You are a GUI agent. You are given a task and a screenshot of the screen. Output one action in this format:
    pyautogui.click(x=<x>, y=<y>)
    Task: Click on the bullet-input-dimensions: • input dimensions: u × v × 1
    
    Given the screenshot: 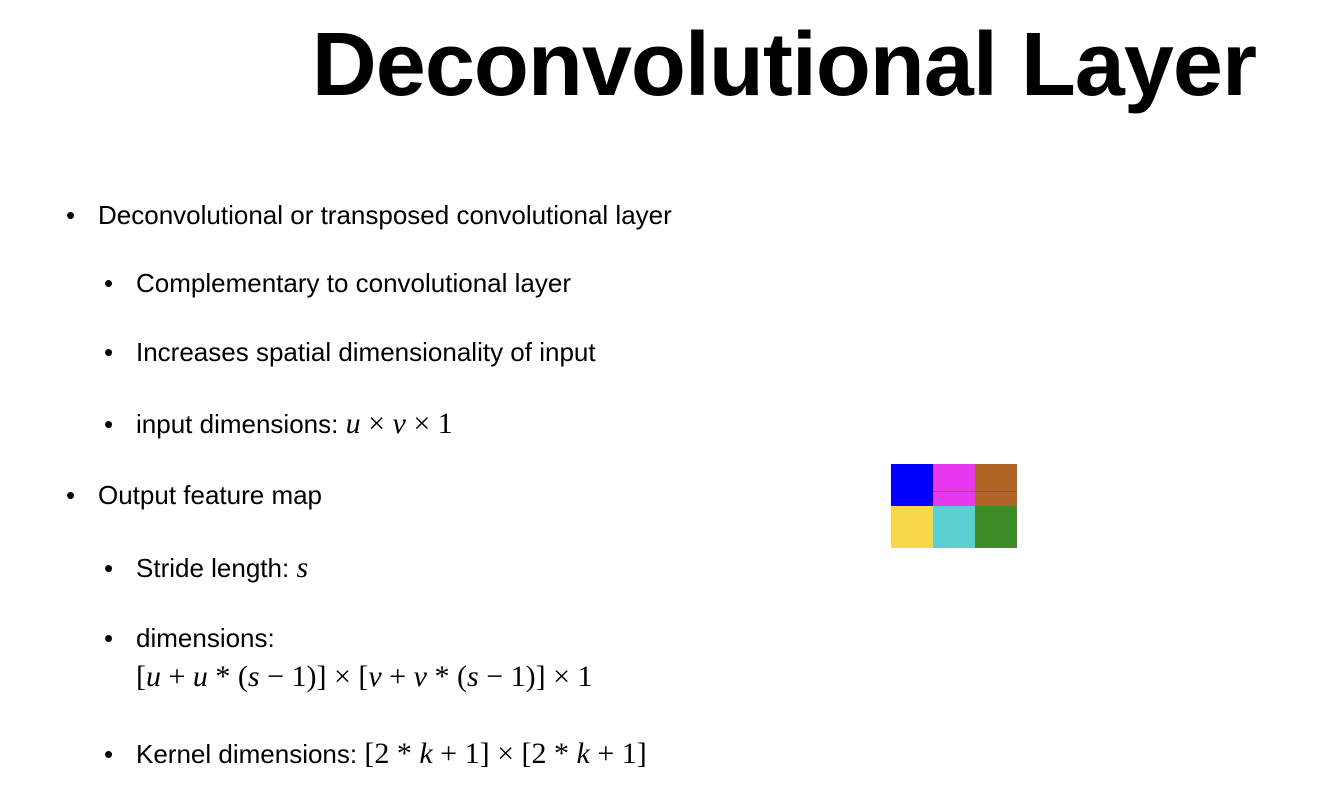 What is the action you would take?
    pyautogui.click(x=278, y=423)
    